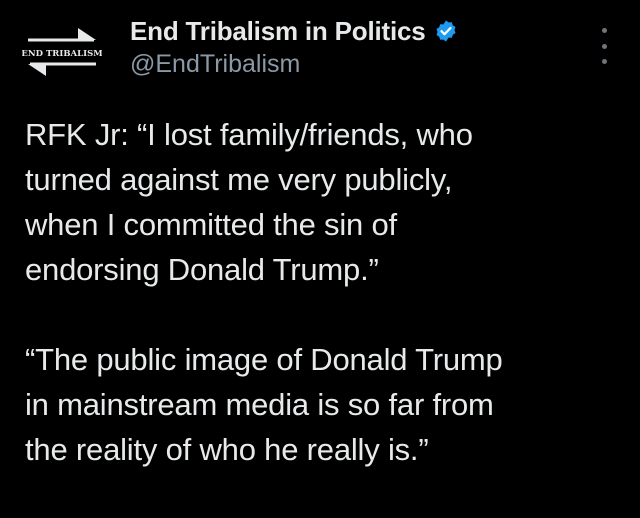  What do you see at coordinates (278, 31) in the screenshot?
I see `author-display-name: End Tribalism in Politics` at bounding box center [278, 31].